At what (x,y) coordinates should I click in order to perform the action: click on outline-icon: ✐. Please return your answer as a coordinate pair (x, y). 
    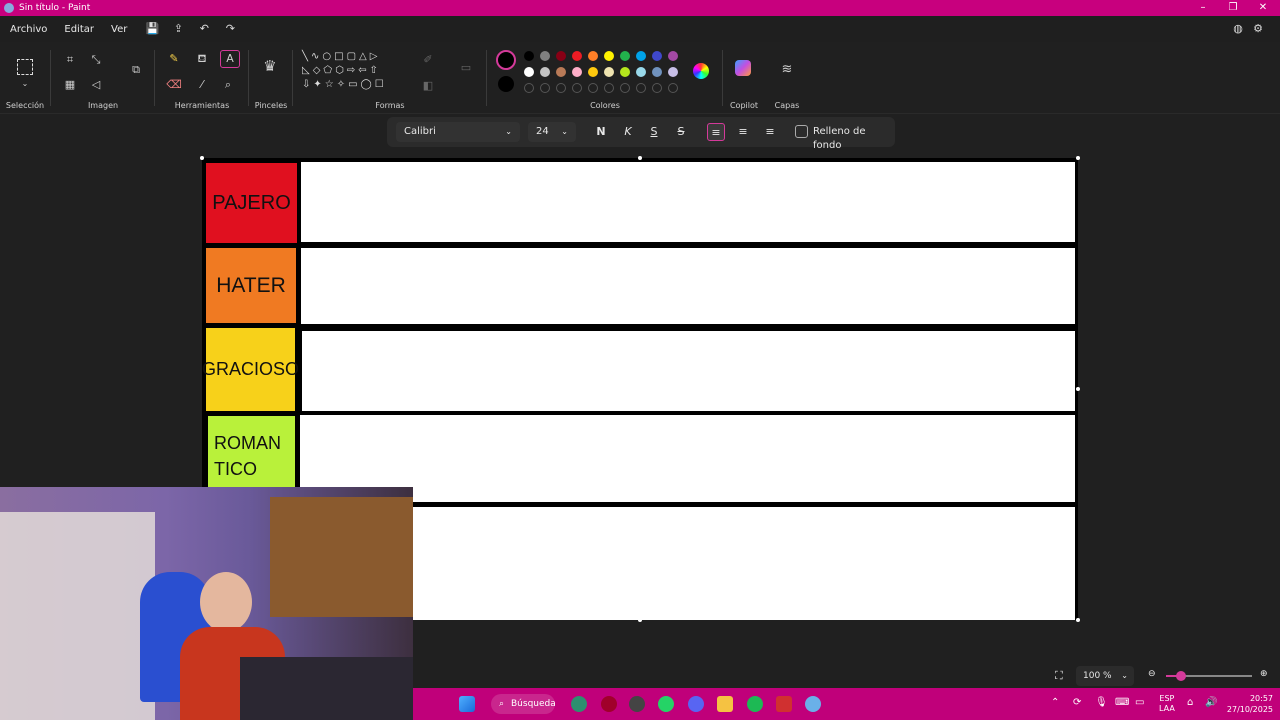
    Looking at the image, I should click on (428, 60).